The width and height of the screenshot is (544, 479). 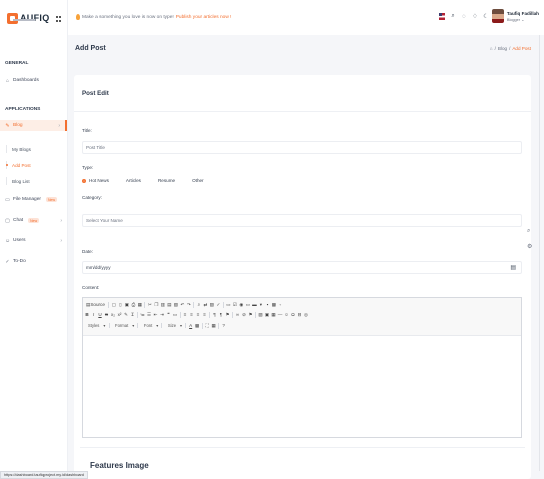 What do you see at coordinates (100, 314) in the screenshot?
I see `underline-icon: U` at bounding box center [100, 314].